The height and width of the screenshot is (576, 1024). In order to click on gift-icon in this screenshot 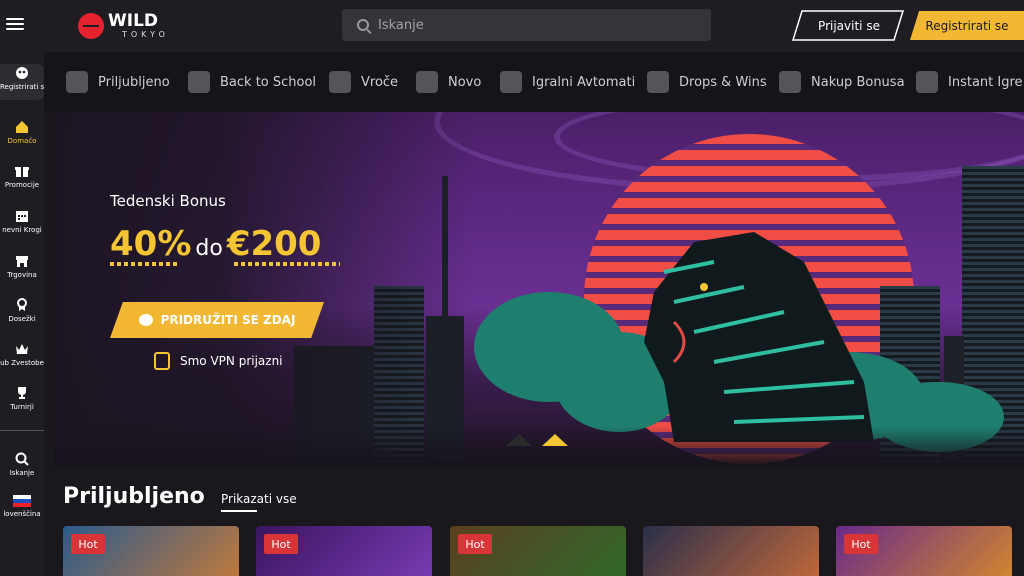, I will do `click(22, 172)`.